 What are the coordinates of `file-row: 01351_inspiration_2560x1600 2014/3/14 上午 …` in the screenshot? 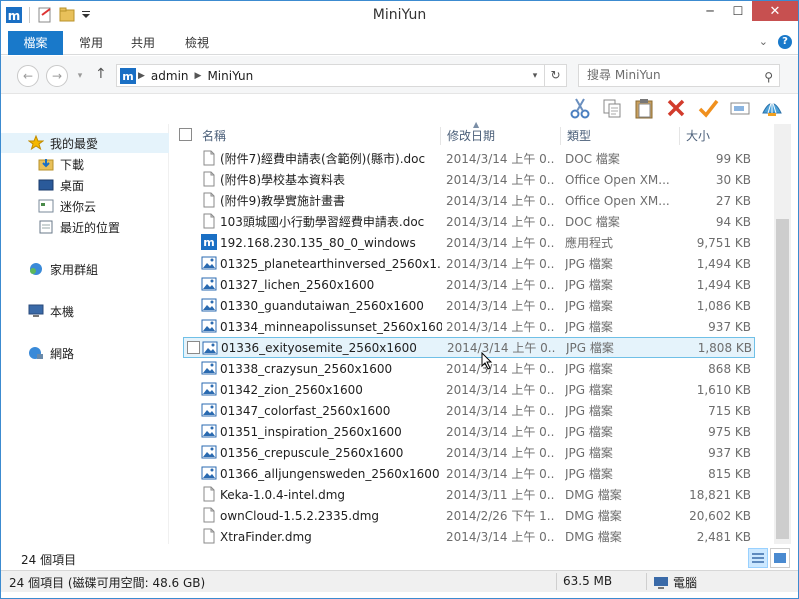 It's located at (469, 431).